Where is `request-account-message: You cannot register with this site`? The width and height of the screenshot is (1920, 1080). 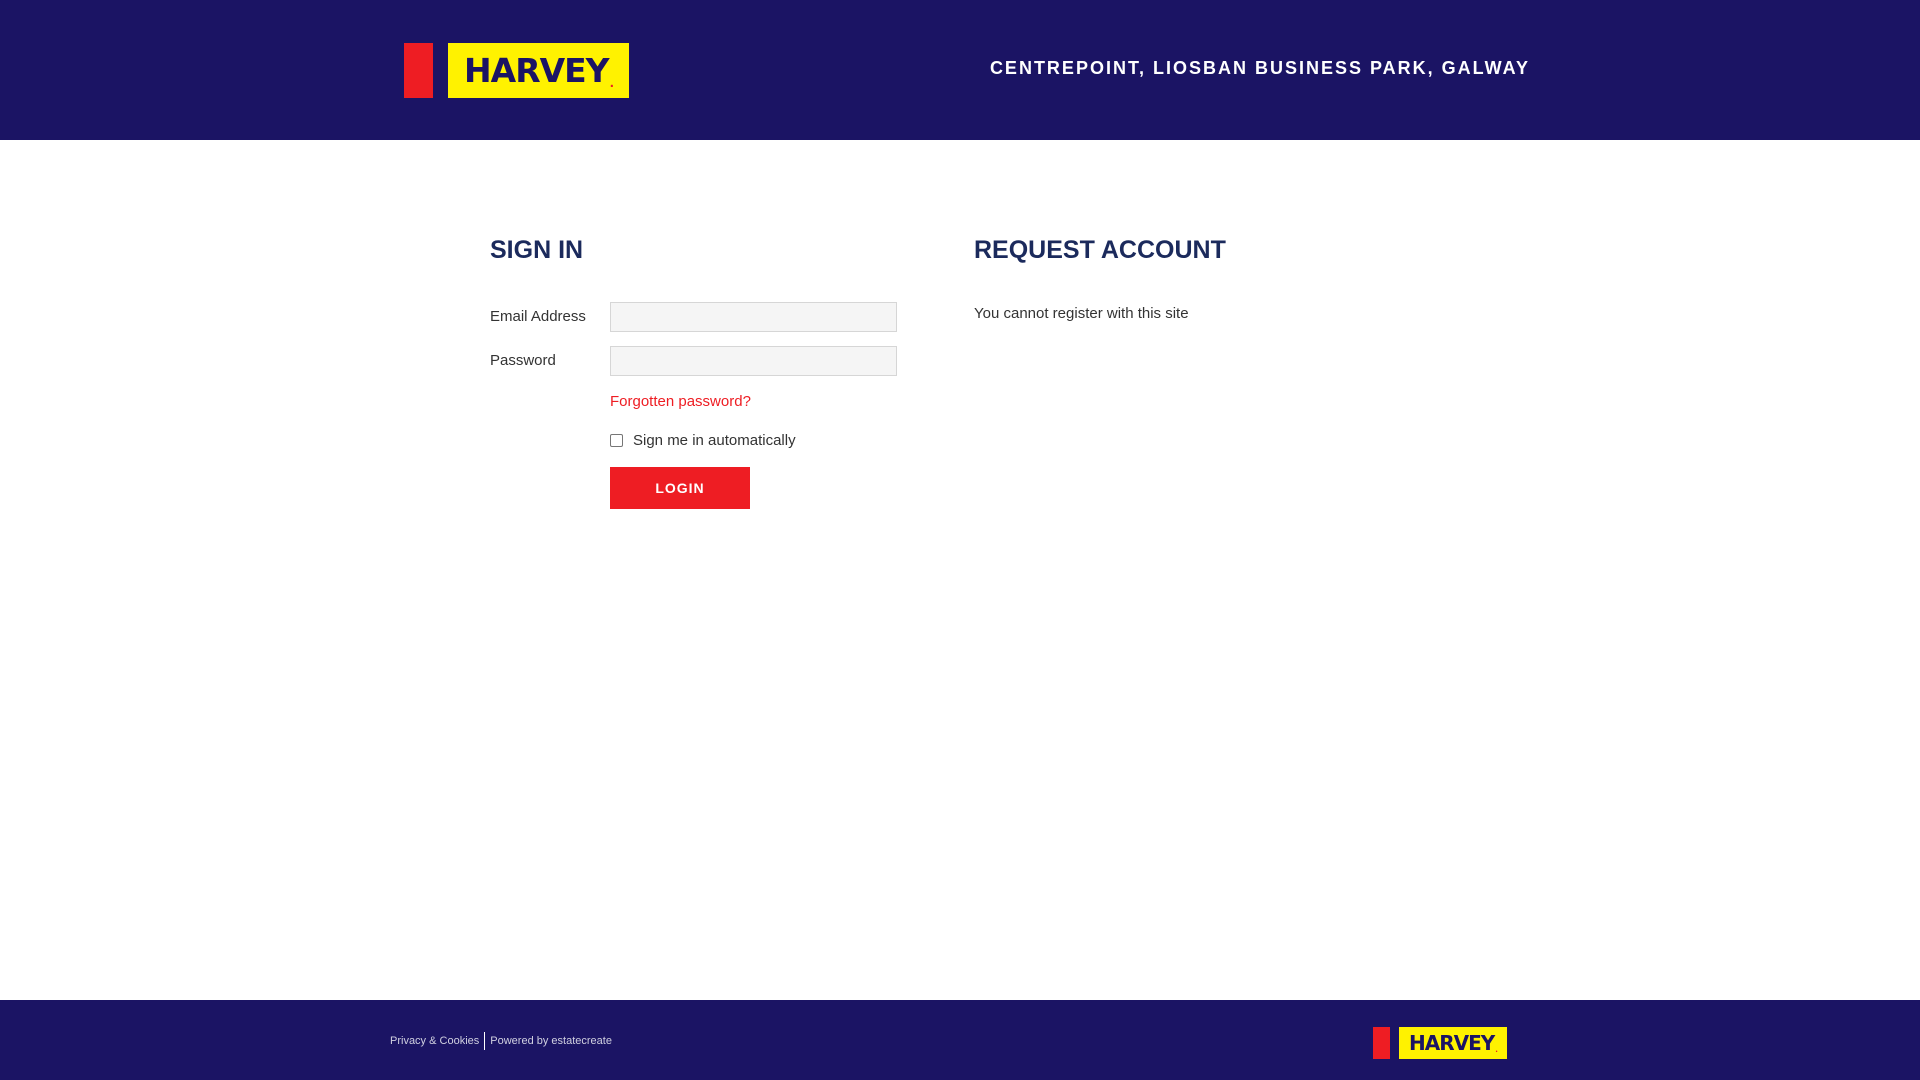 request-account-message: You cannot register with this site is located at coordinates (1081, 313).